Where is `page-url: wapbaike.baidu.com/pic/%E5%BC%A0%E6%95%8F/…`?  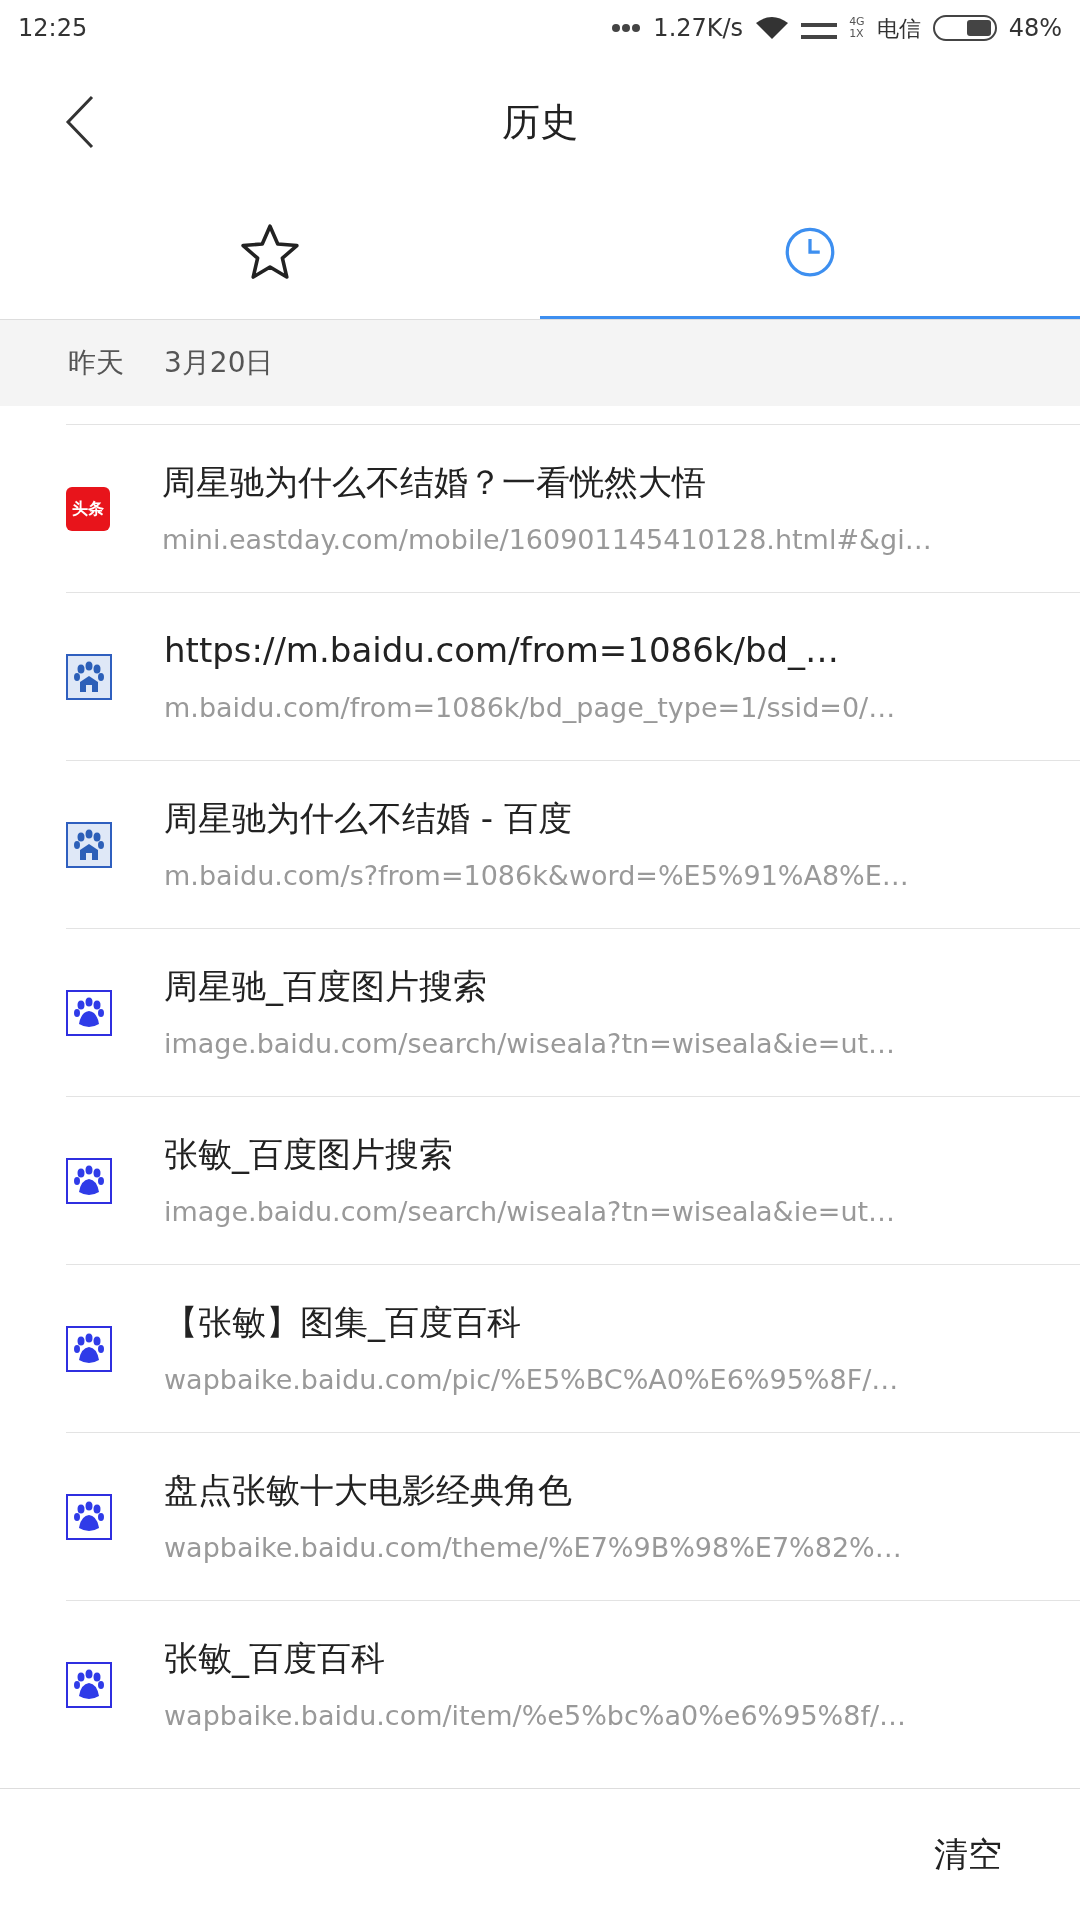
page-url: wapbaike.baidu.com/pic/%E5%BC%A0%E6%95%8F/… is located at coordinates (531, 1379).